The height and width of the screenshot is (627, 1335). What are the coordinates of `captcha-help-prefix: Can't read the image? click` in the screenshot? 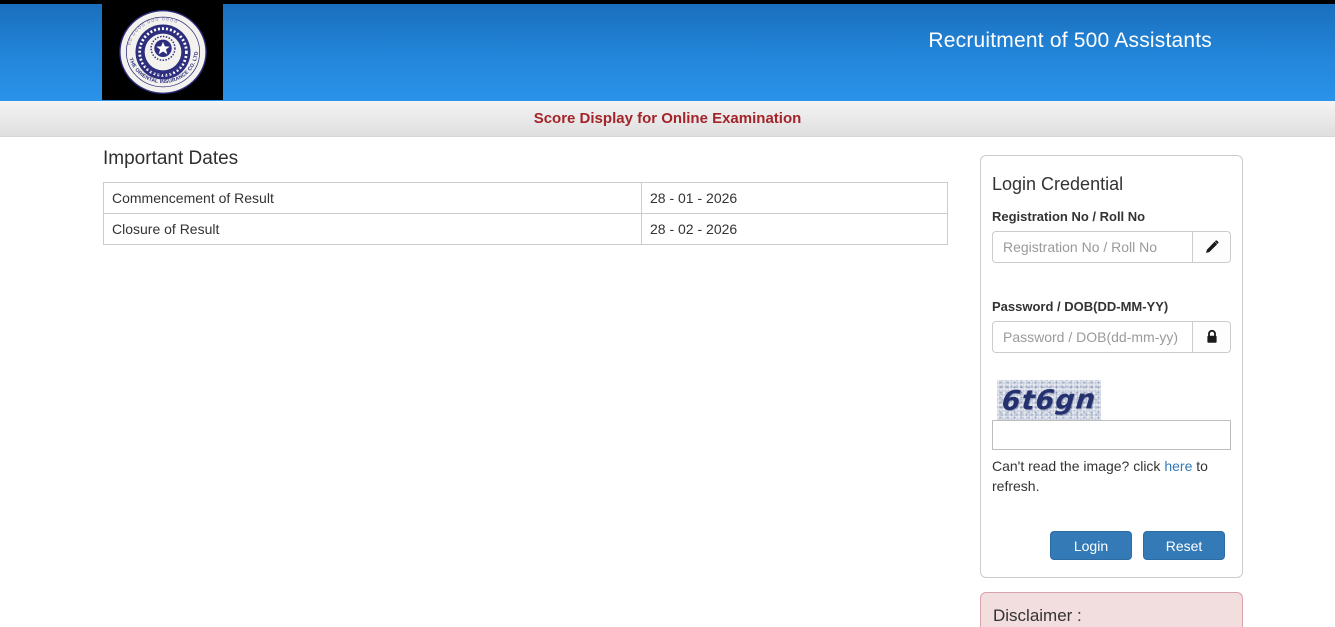 It's located at (1078, 466).